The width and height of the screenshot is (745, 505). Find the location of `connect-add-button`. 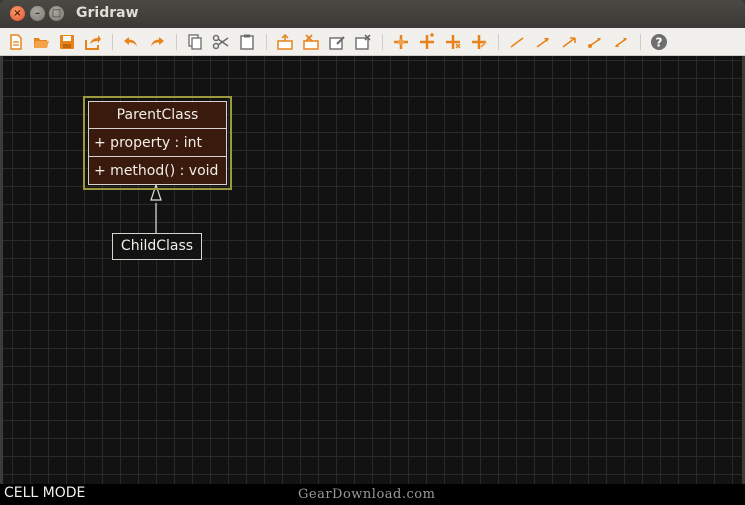

connect-add-button is located at coordinates (427, 42).